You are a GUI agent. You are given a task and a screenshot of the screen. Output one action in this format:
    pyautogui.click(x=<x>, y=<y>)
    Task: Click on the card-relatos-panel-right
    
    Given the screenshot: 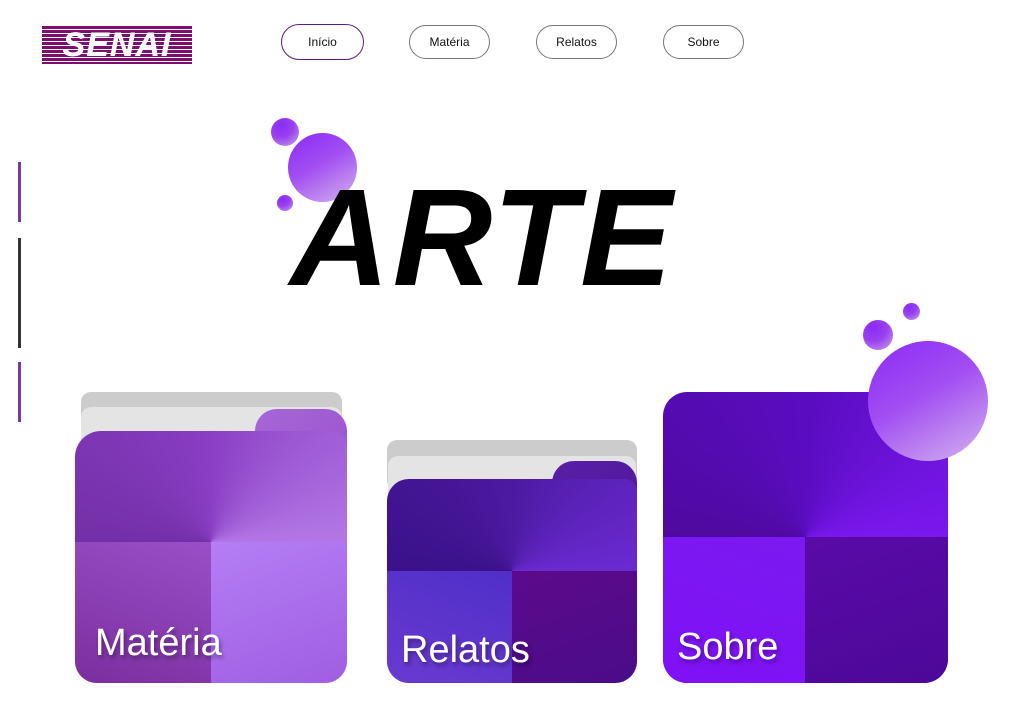 What is the action you would take?
    pyautogui.click(x=574, y=627)
    